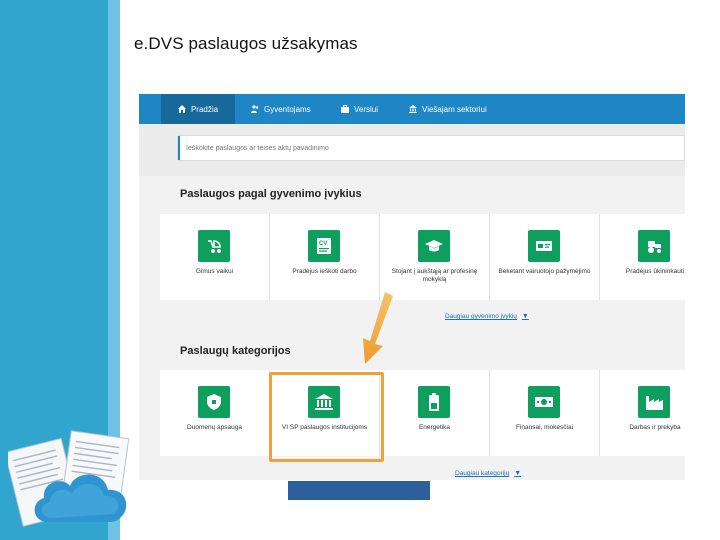  What do you see at coordinates (378, 328) in the screenshot?
I see `annotation-arrow` at bounding box center [378, 328].